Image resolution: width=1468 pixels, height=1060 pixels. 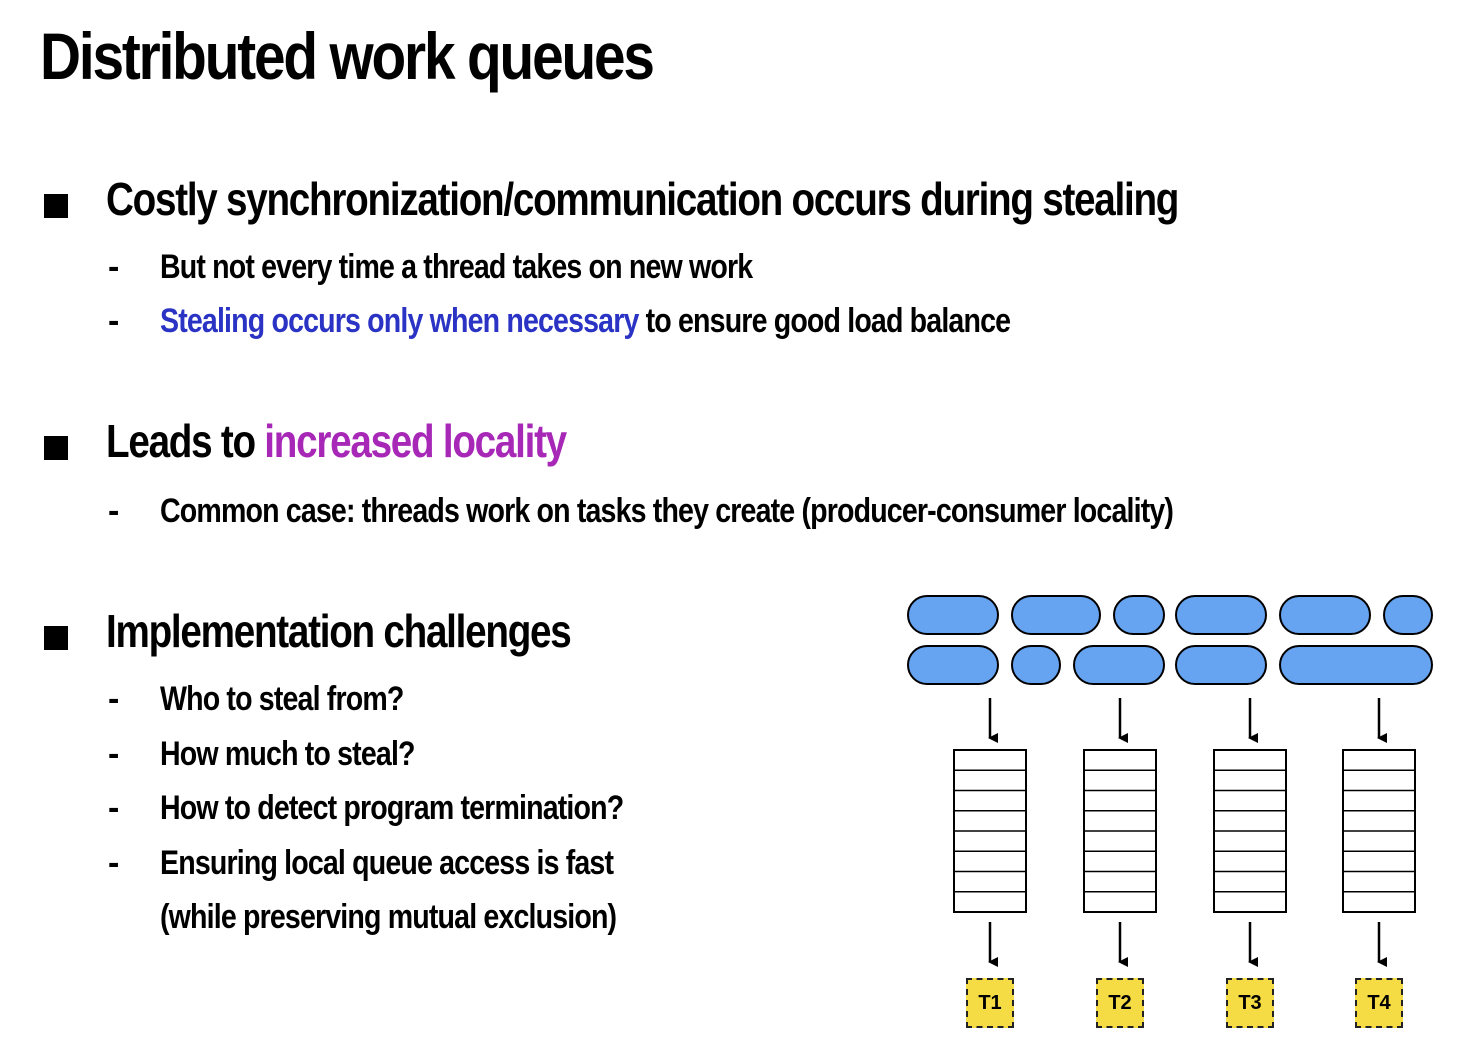 I want to click on section-3-item-1: Who to steal from?, so click(x=282, y=699).